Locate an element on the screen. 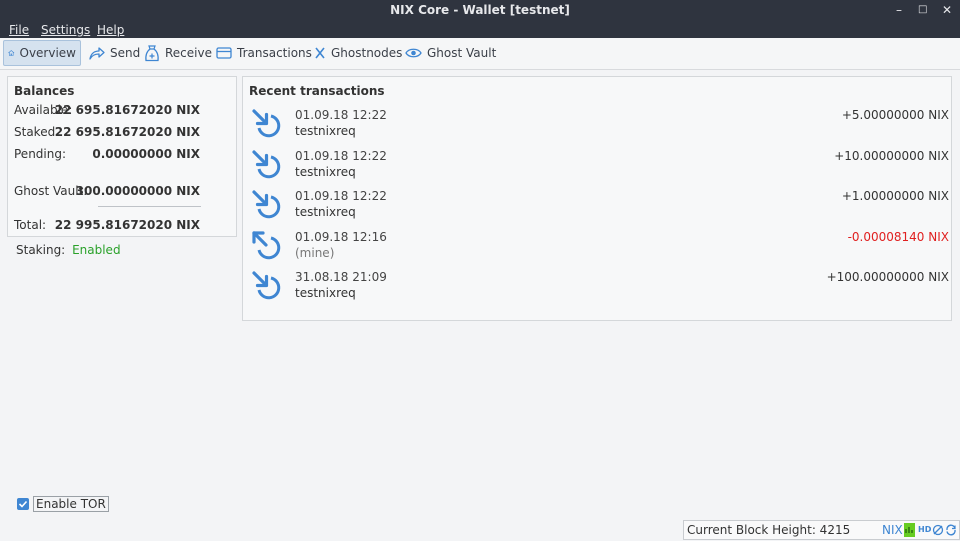 This screenshot has width=960, height=541. hd-wallet-icon: HD is located at coordinates (925, 529).